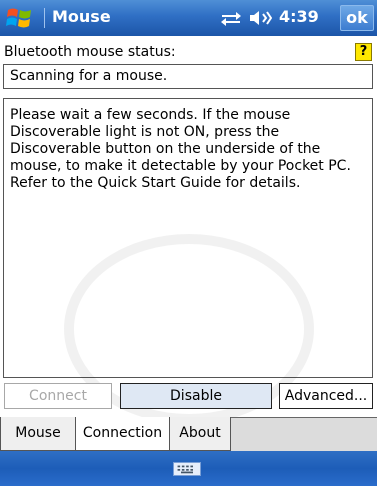 Image resolution: width=377 pixels, height=486 pixels. Describe the element at coordinates (188, 18) in the screenshot. I see `title-bar: Mouse 4:39 ok` at that location.